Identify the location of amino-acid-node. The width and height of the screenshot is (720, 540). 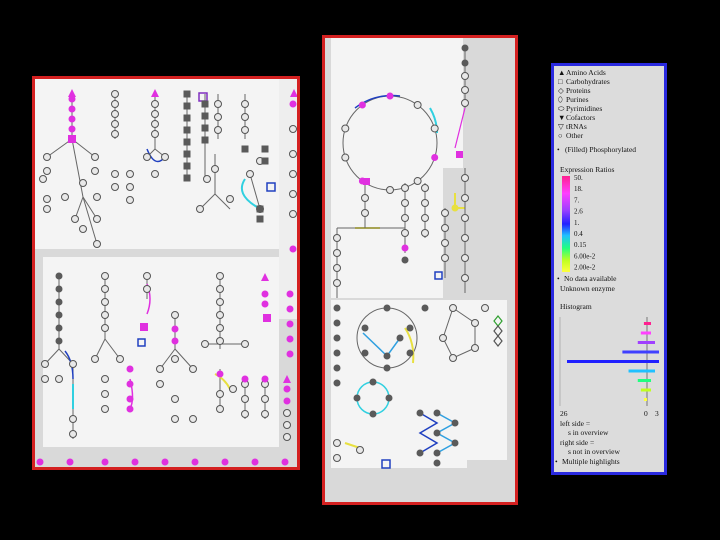
(287, 379).